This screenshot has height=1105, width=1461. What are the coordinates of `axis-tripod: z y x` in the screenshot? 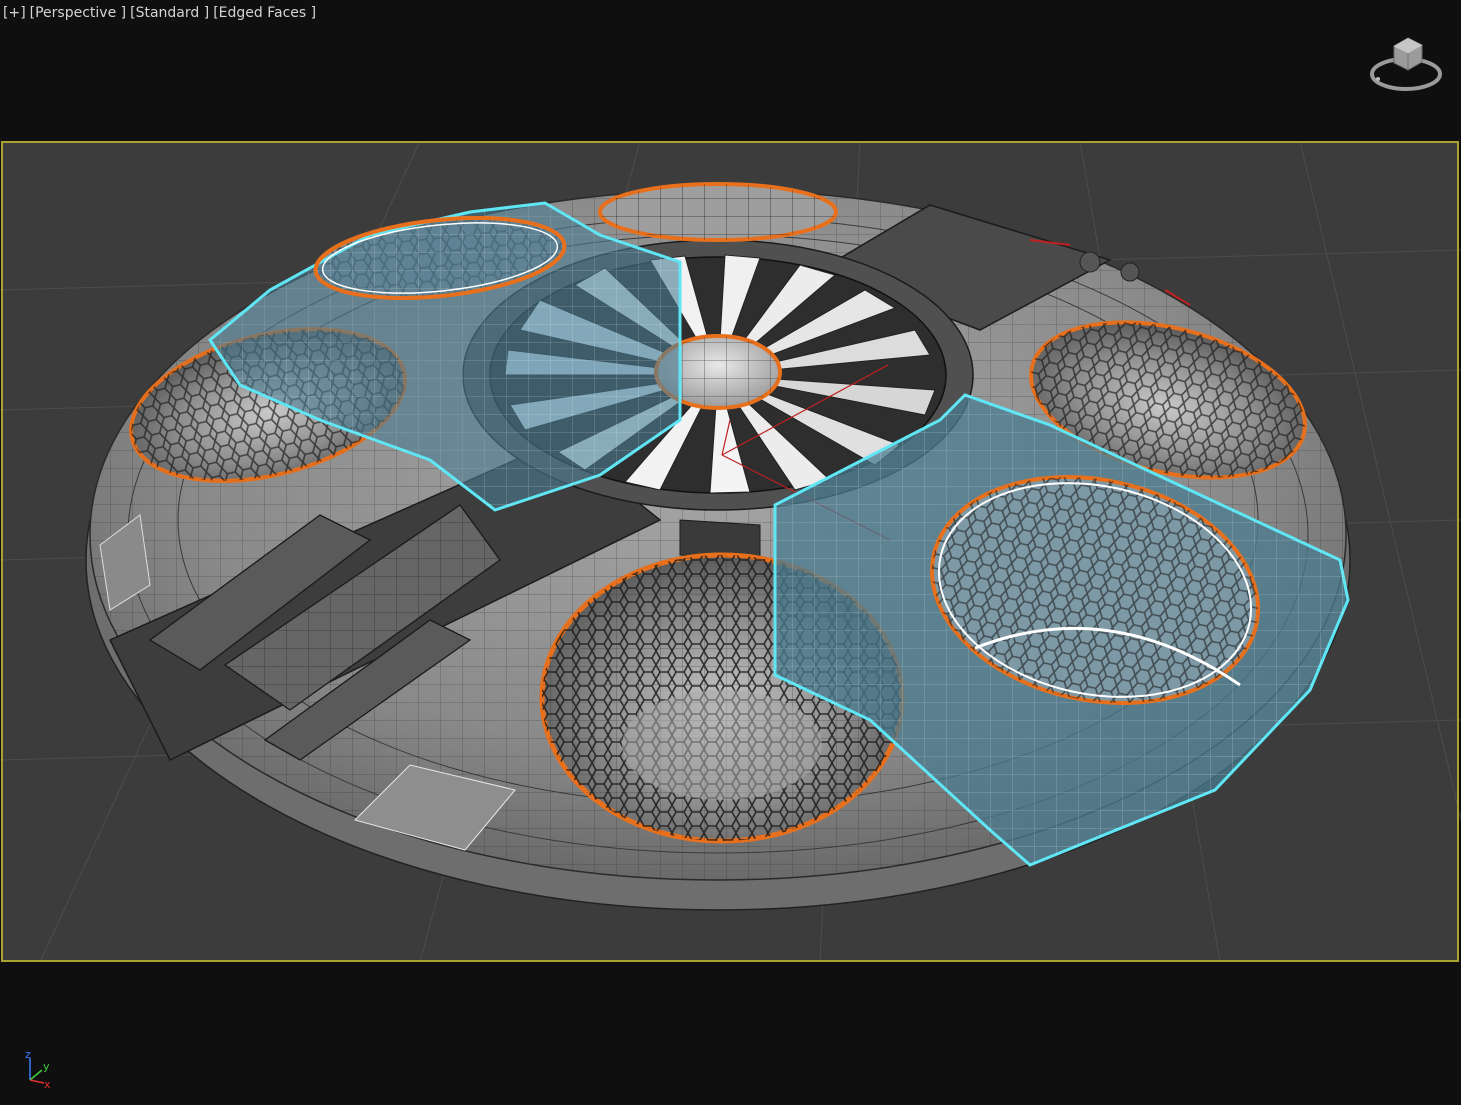 It's located at (38, 1069).